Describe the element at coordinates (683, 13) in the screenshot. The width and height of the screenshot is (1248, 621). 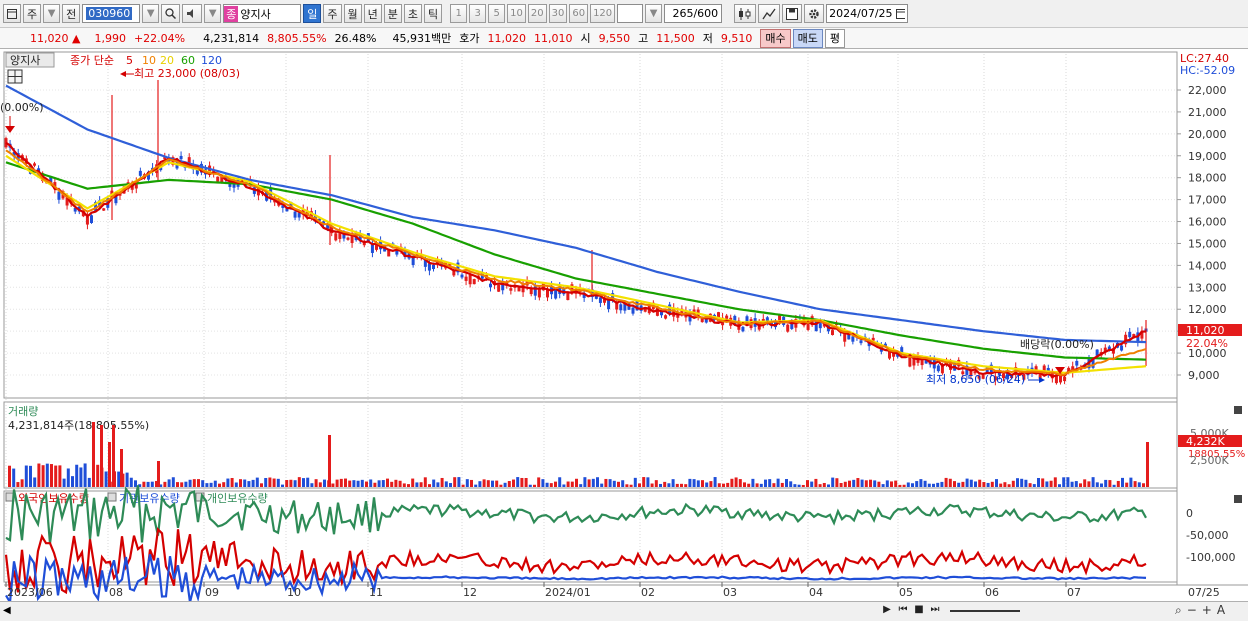
I see `bar-count: 265` at that location.